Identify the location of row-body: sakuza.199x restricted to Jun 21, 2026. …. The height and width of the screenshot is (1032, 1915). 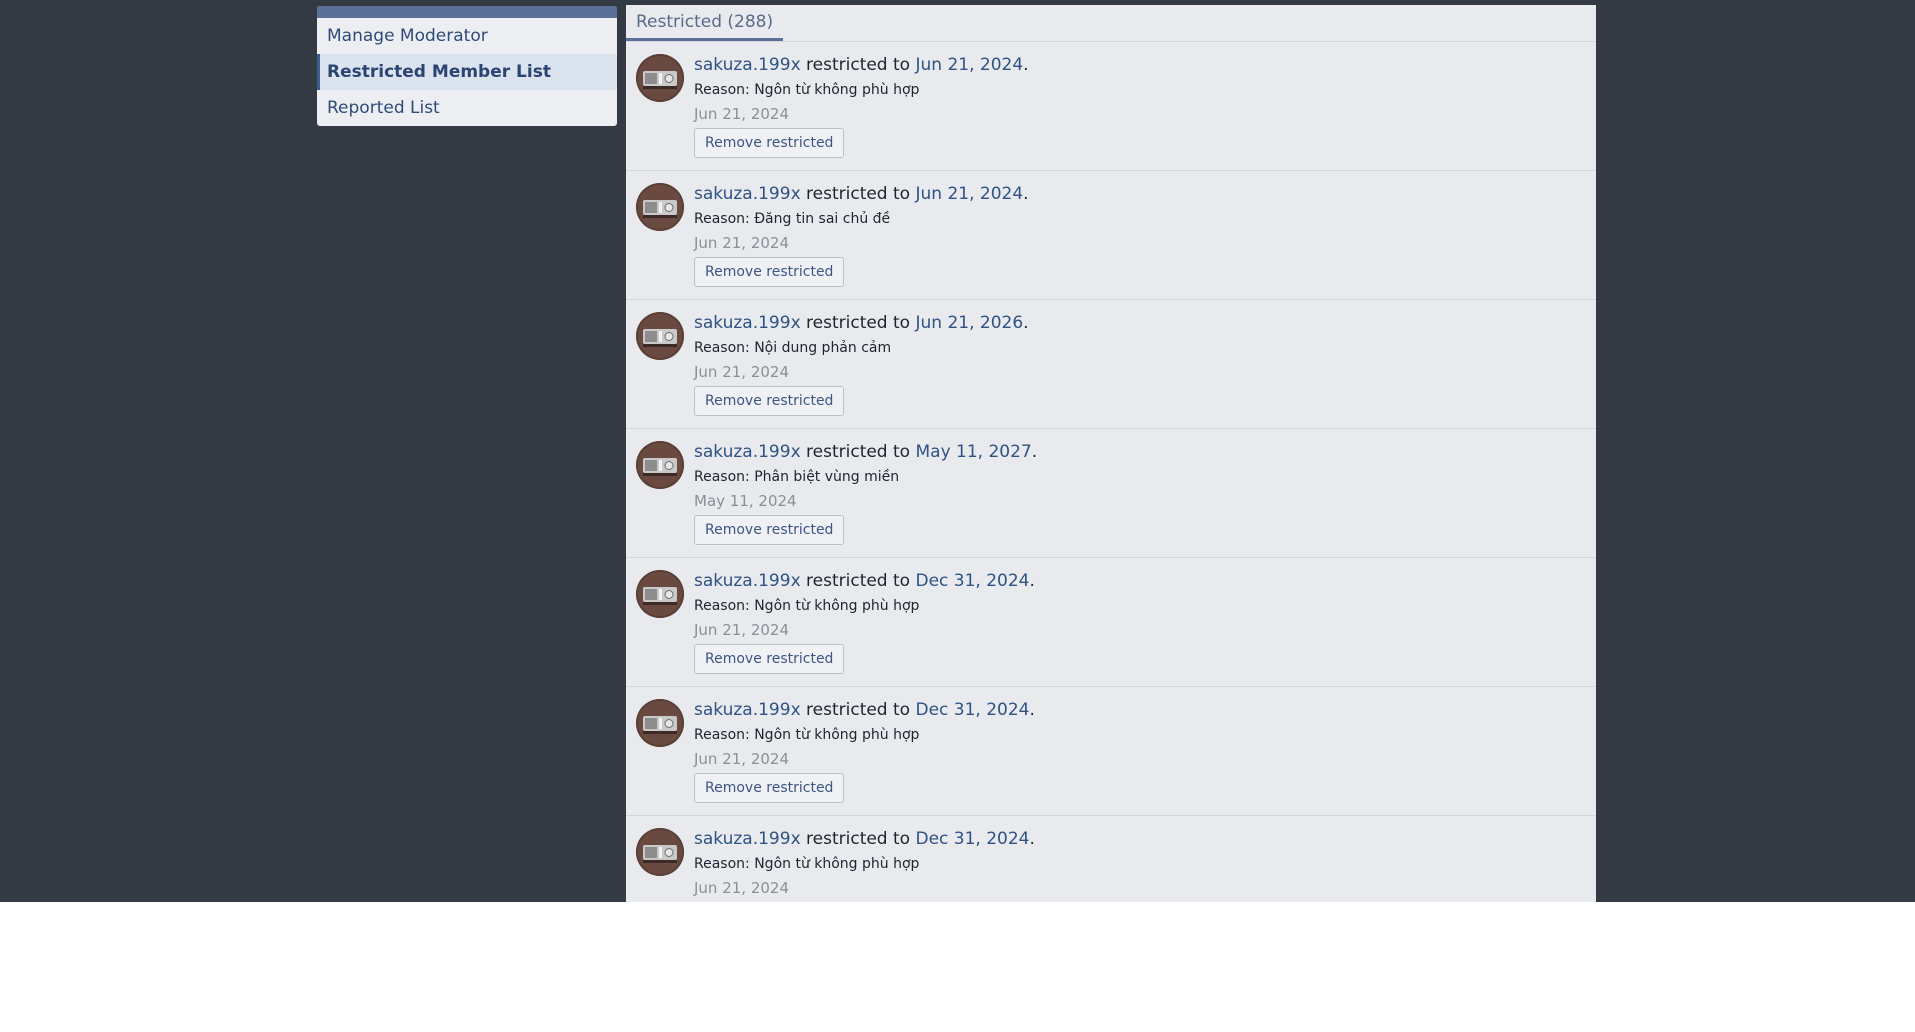
(861, 363).